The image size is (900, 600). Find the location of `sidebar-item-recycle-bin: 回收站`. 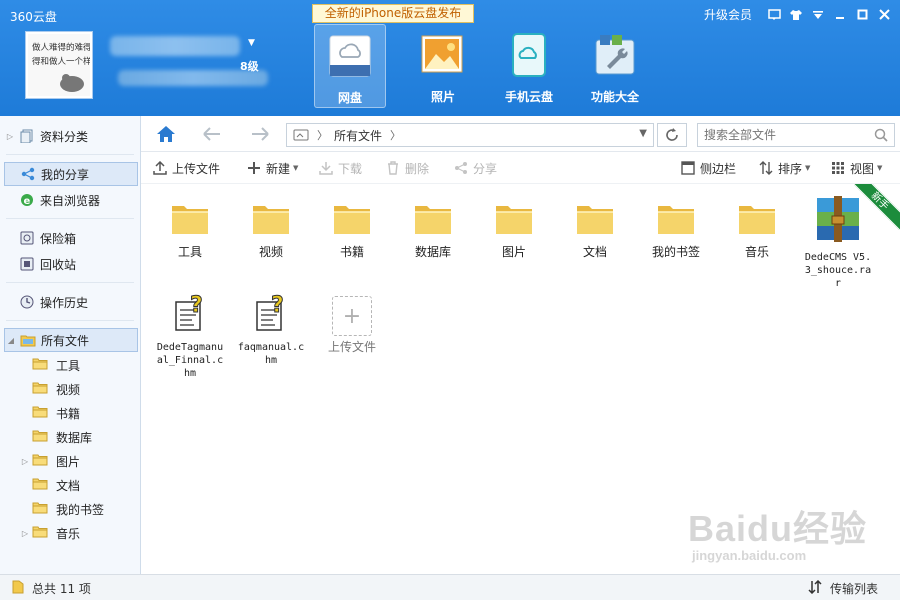

sidebar-item-recycle-bin: 回收站 is located at coordinates (71, 264).